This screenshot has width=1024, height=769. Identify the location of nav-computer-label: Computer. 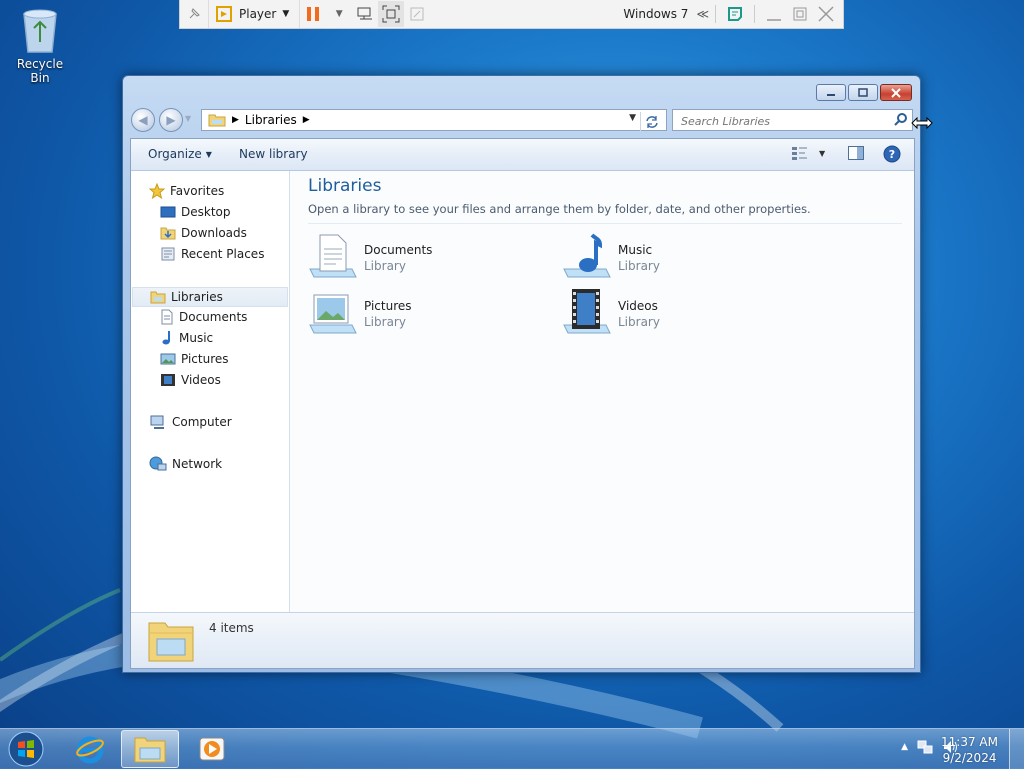
(202, 422).